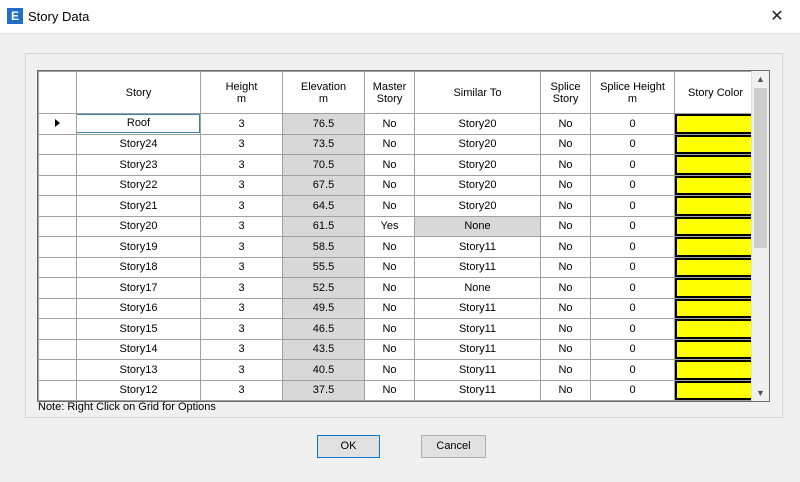  Describe the element at coordinates (138, 349) in the screenshot. I see `cell-story: Story14` at that location.